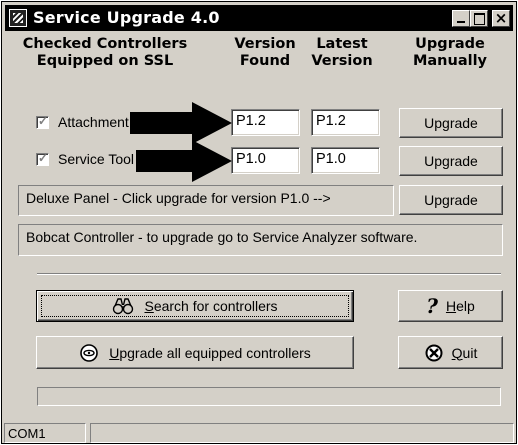  Describe the element at coordinates (96, 159) in the screenshot. I see `service-tool-label: Service Tool` at that location.